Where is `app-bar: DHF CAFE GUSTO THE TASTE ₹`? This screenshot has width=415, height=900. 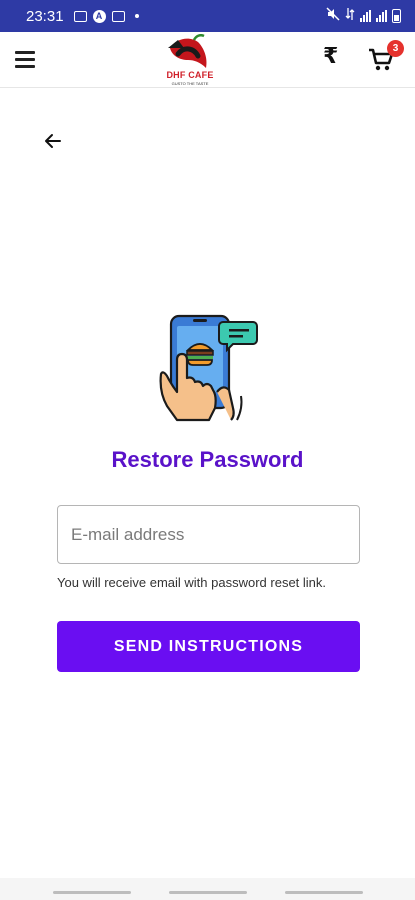 app-bar: DHF CAFE GUSTO THE TASTE ₹ is located at coordinates (207, 60).